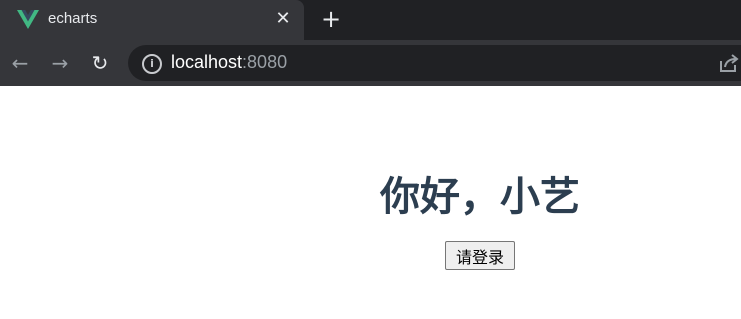 Image resolution: width=741 pixels, height=319 pixels. I want to click on reload-icon: ↻, so click(100, 63).